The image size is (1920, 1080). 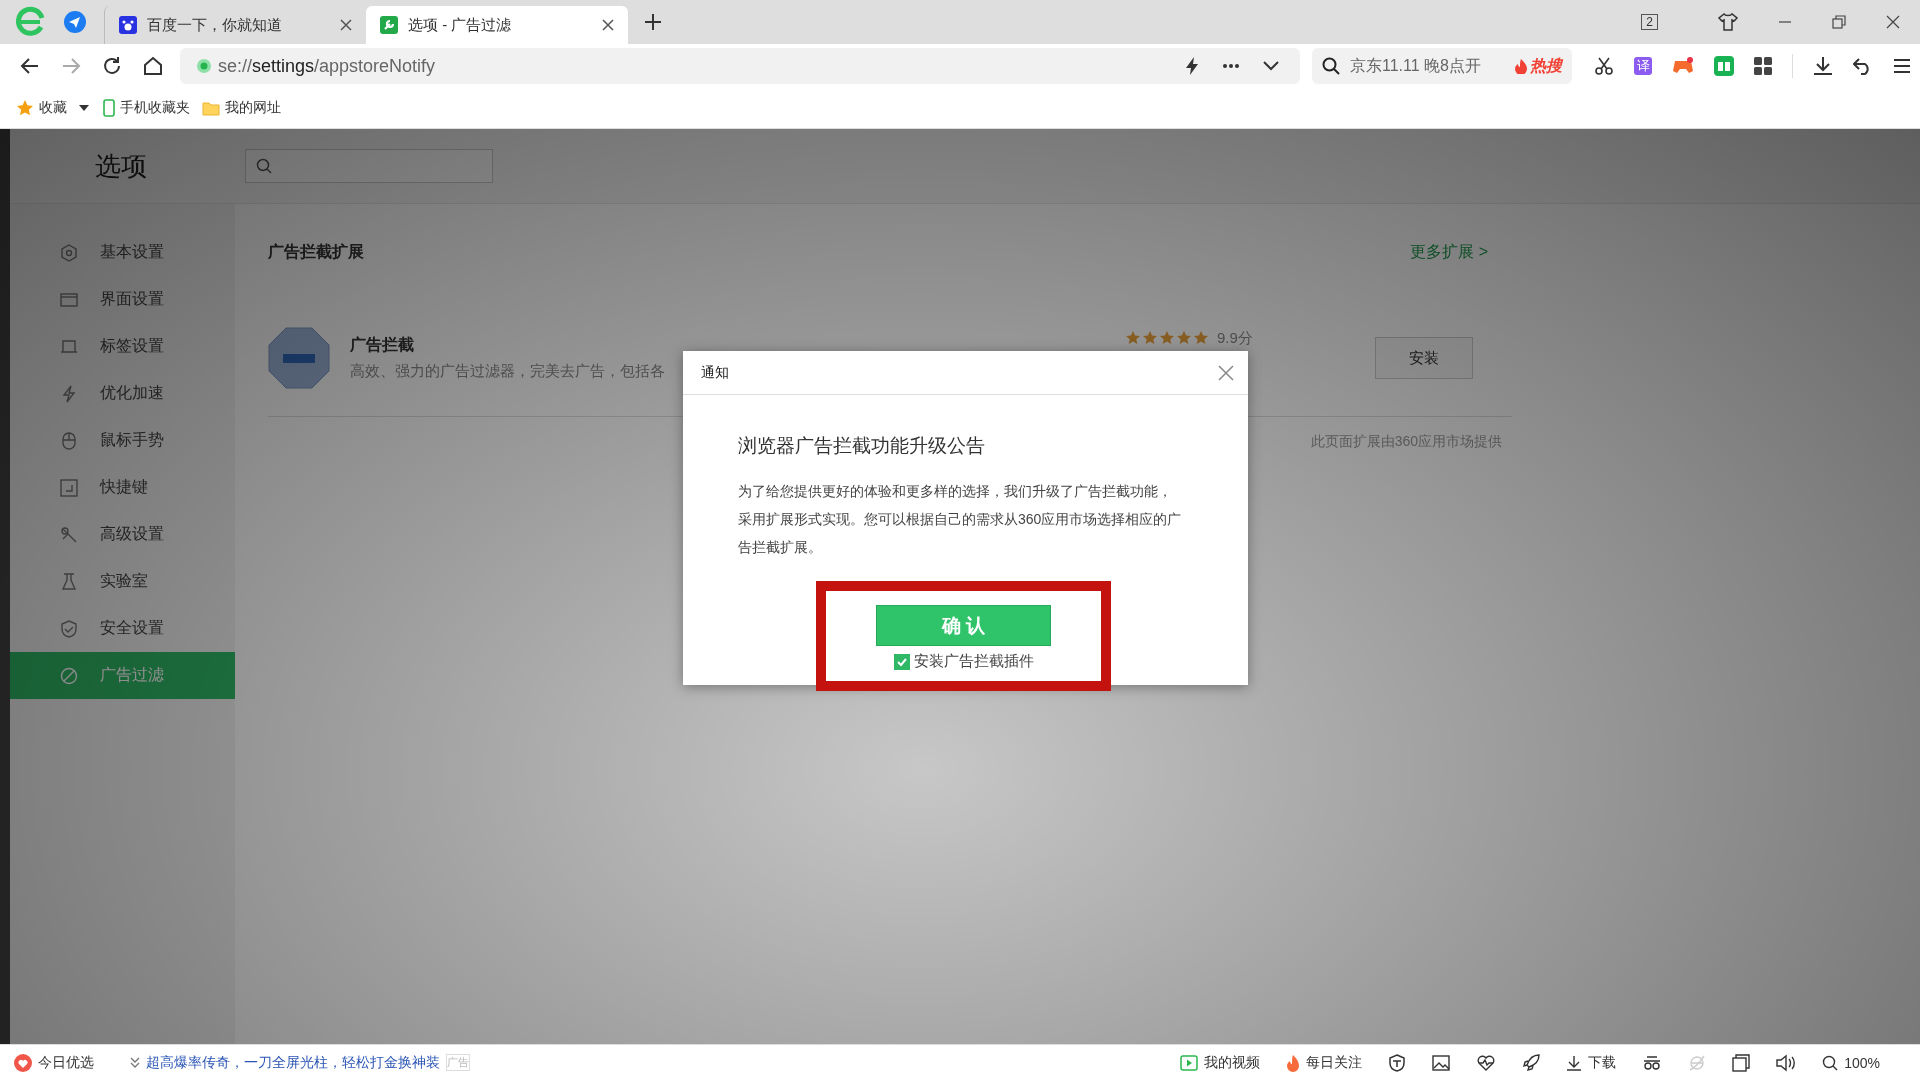 What do you see at coordinates (211, 108) in the screenshot?
I see `folder-icon` at bounding box center [211, 108].